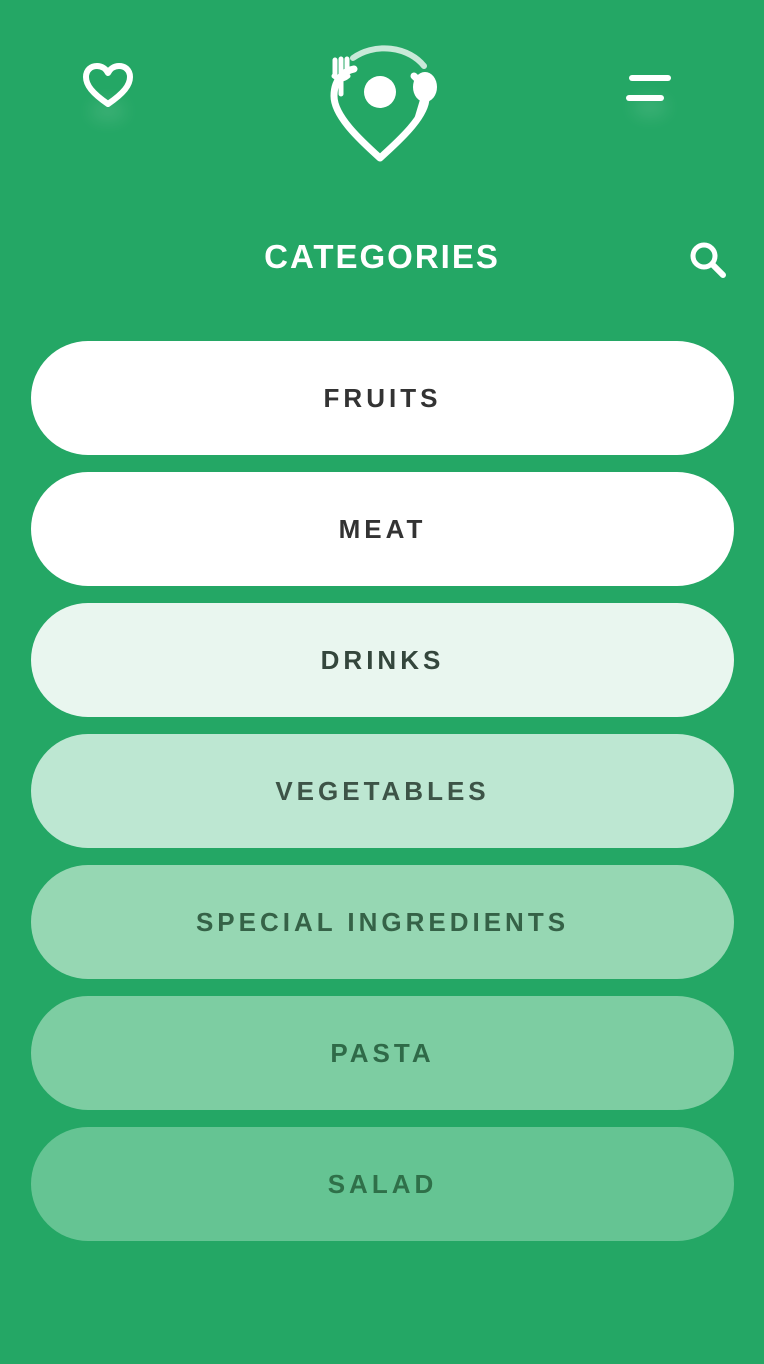 This screenshot has width=764, height=1364. I want to click on title-row: CATEGORIES, so click(382, 260).